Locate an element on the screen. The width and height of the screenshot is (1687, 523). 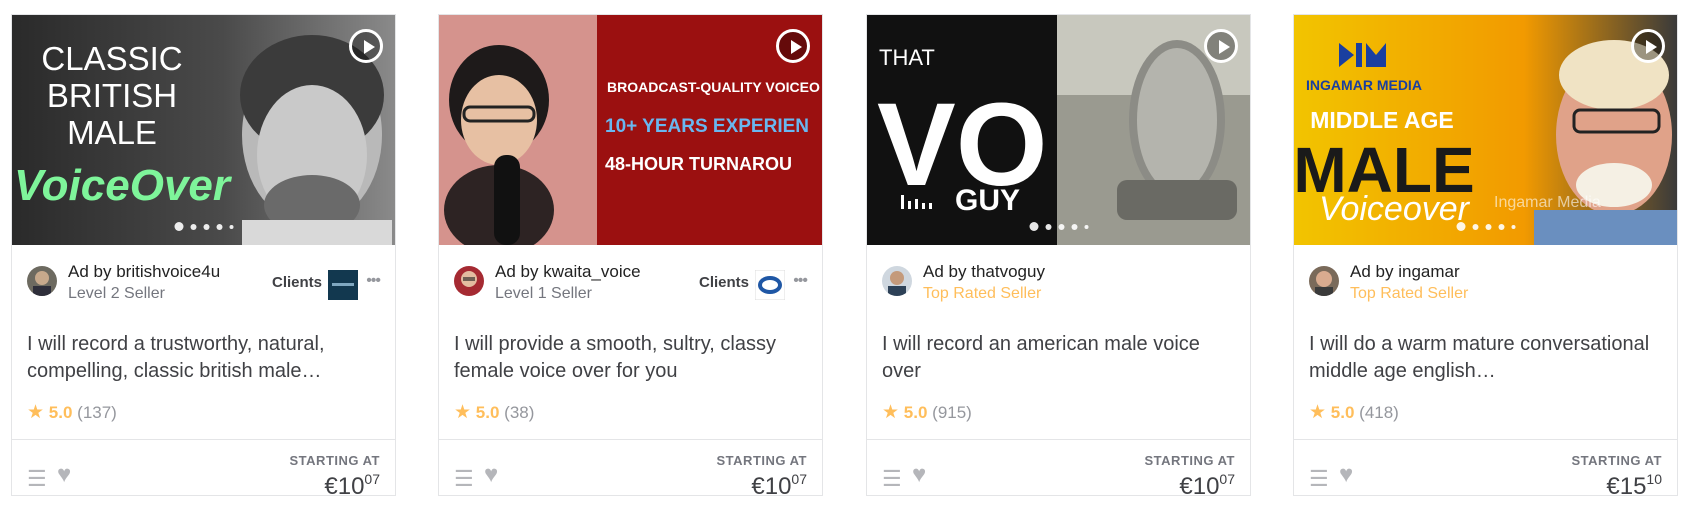
ad-by-label: Ad by thatvoguy is located at coordinates (984, 272).